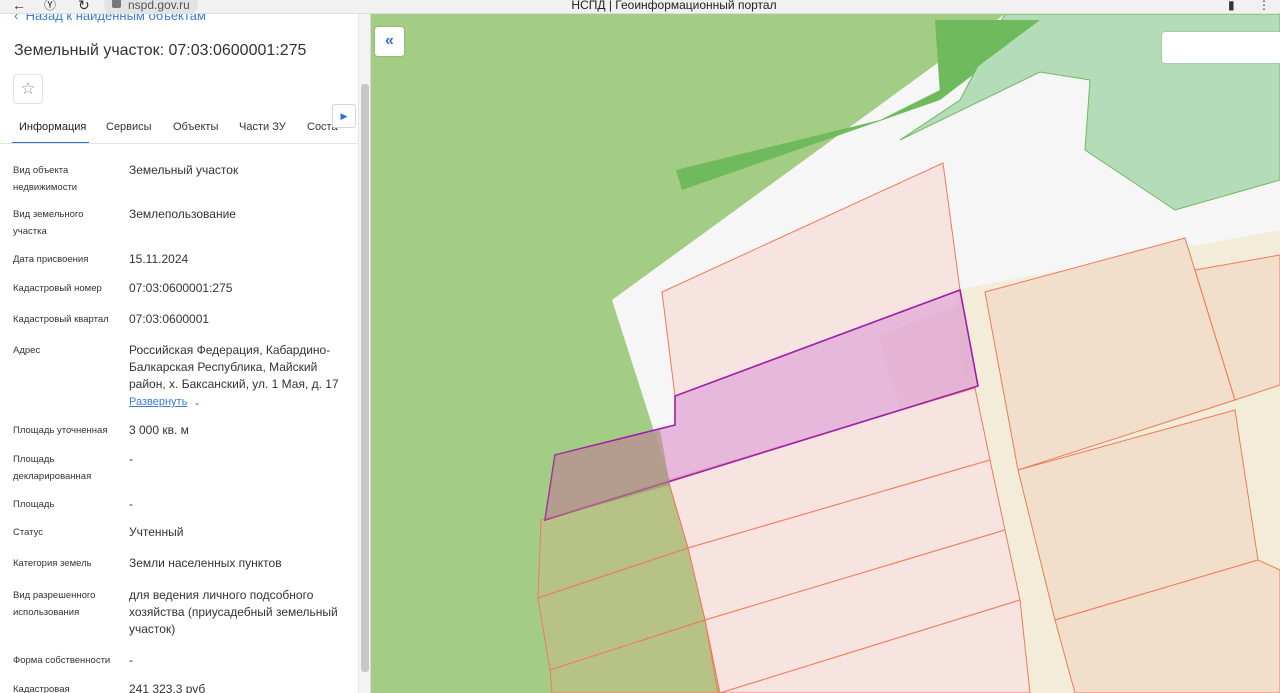  What do you see at coordinates (52, 468) in the screenshot?
I see `property-label: Площадь декларированная` at bounding box center [52, 468].